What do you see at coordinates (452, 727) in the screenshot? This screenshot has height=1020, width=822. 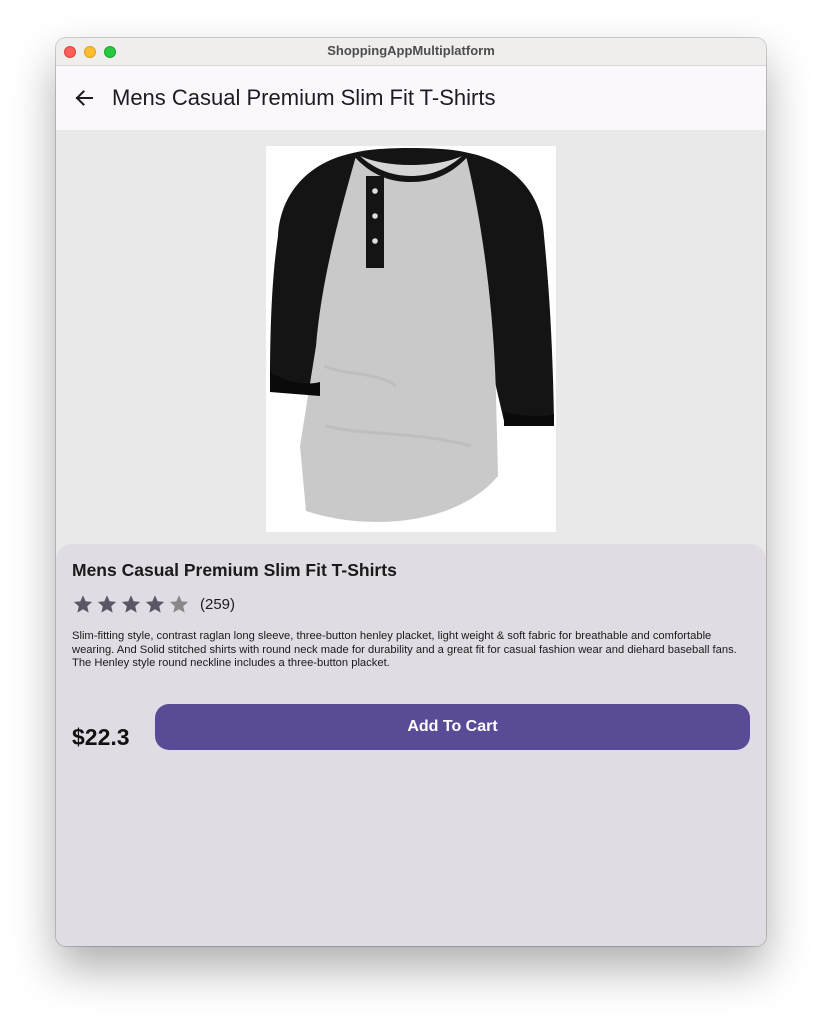 I see `add-to-cart-button: Add To Cart` at bounding box center [452, 727].